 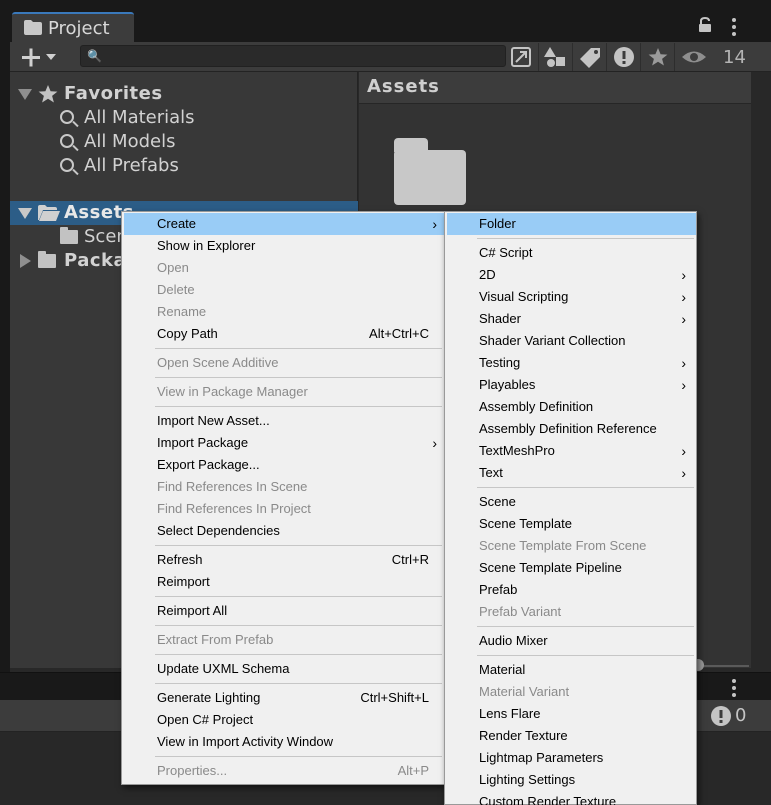 What do you see at coordinates (131, 165) in the screenshot?
I see `favorite-item-label: All Prefabs` at bounding box center [131, 165].